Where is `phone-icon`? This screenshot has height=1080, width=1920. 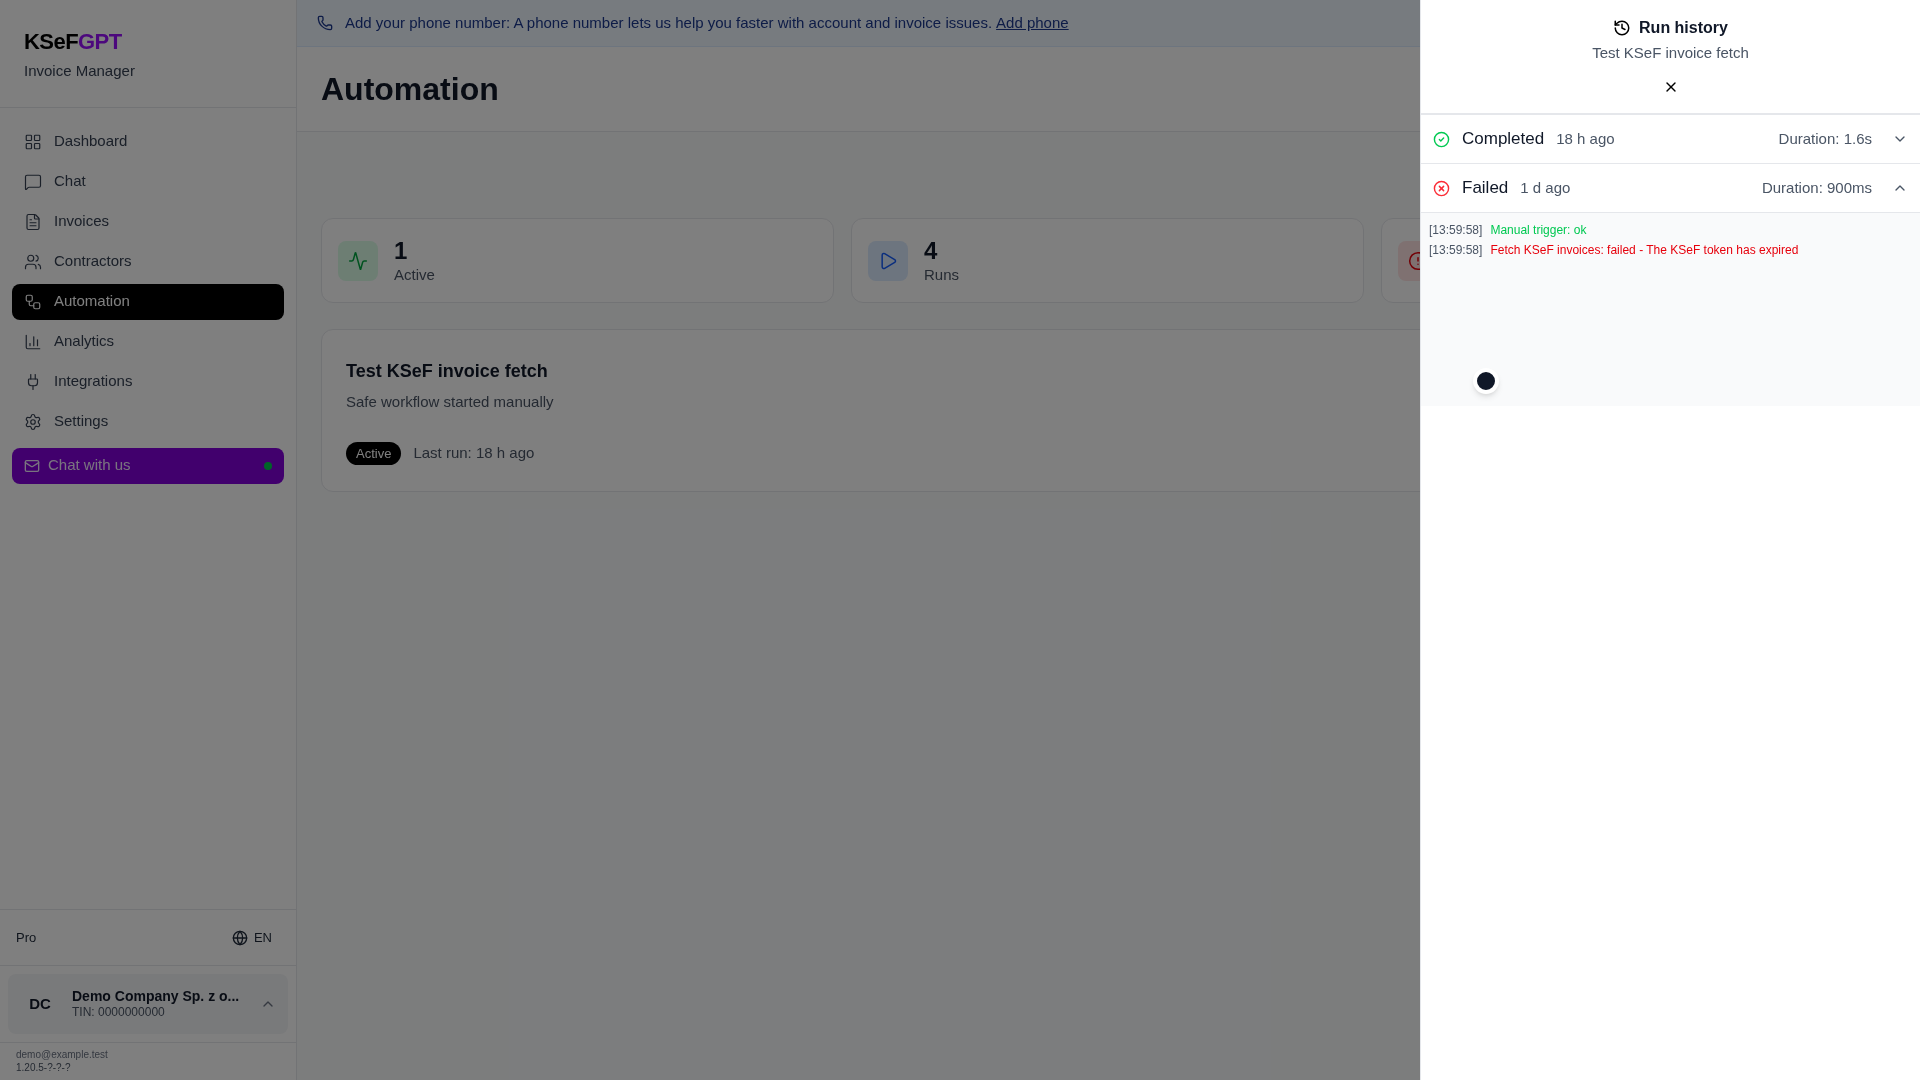
phone-icon is located at coordinates (325, 23).